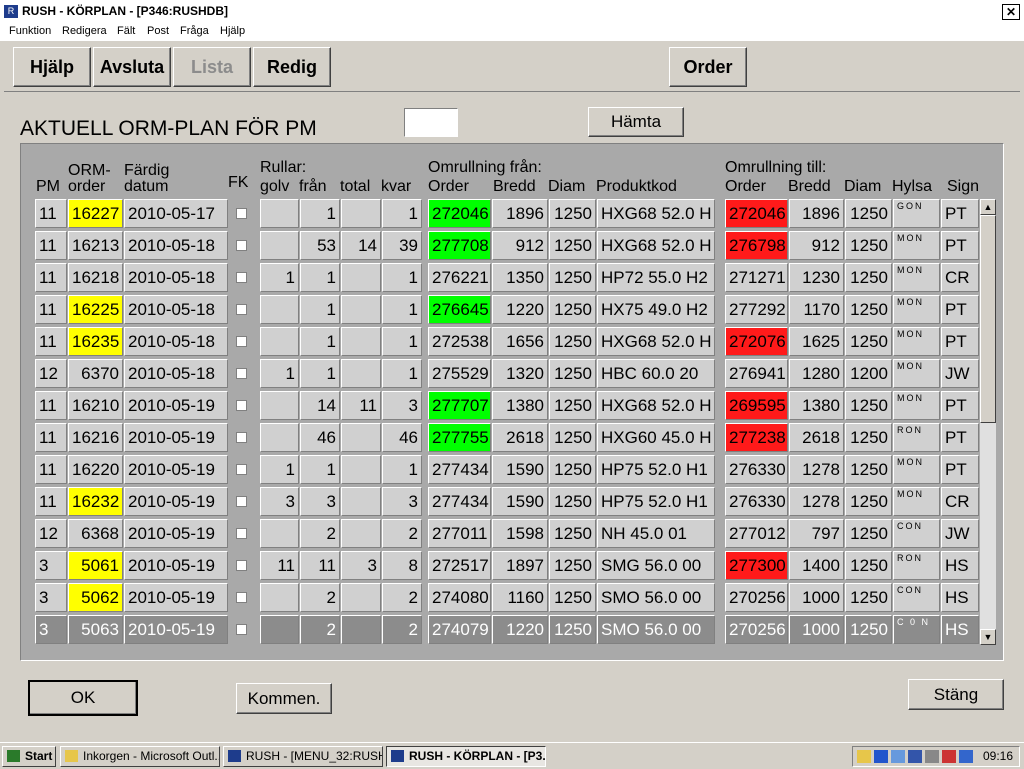  Describe the element at coordinates (756, 213) in the screenshot. I see `cell-to-order: 272046` at that location.